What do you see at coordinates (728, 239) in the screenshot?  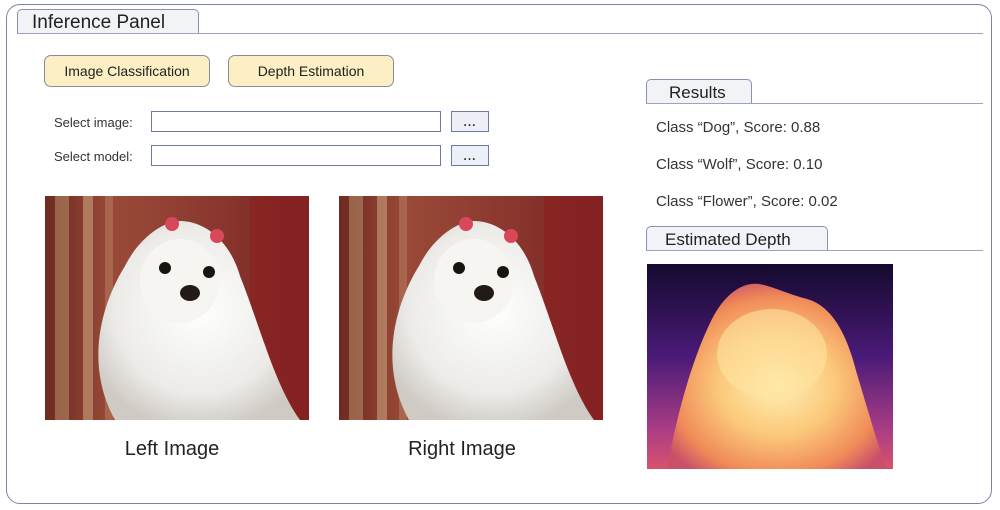 I see `depth-title: Estimated Depth` at bounding box center [728, 239].